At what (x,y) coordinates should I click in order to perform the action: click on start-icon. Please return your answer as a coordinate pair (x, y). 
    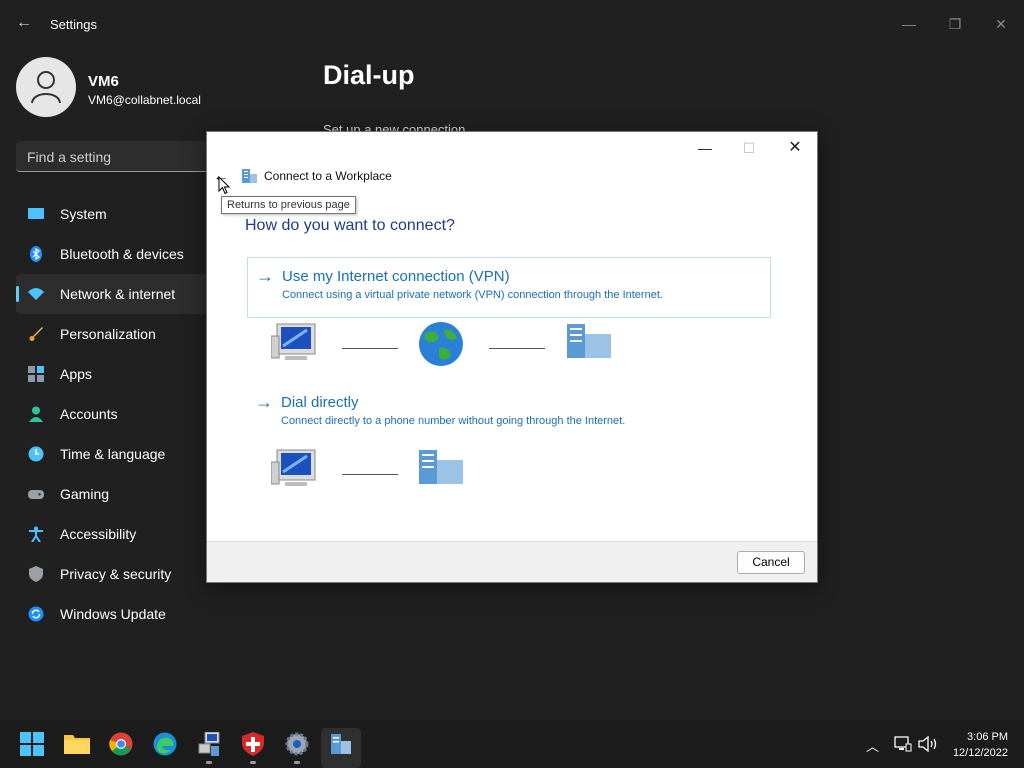
    Looking at the image, I should click on (32, 744).